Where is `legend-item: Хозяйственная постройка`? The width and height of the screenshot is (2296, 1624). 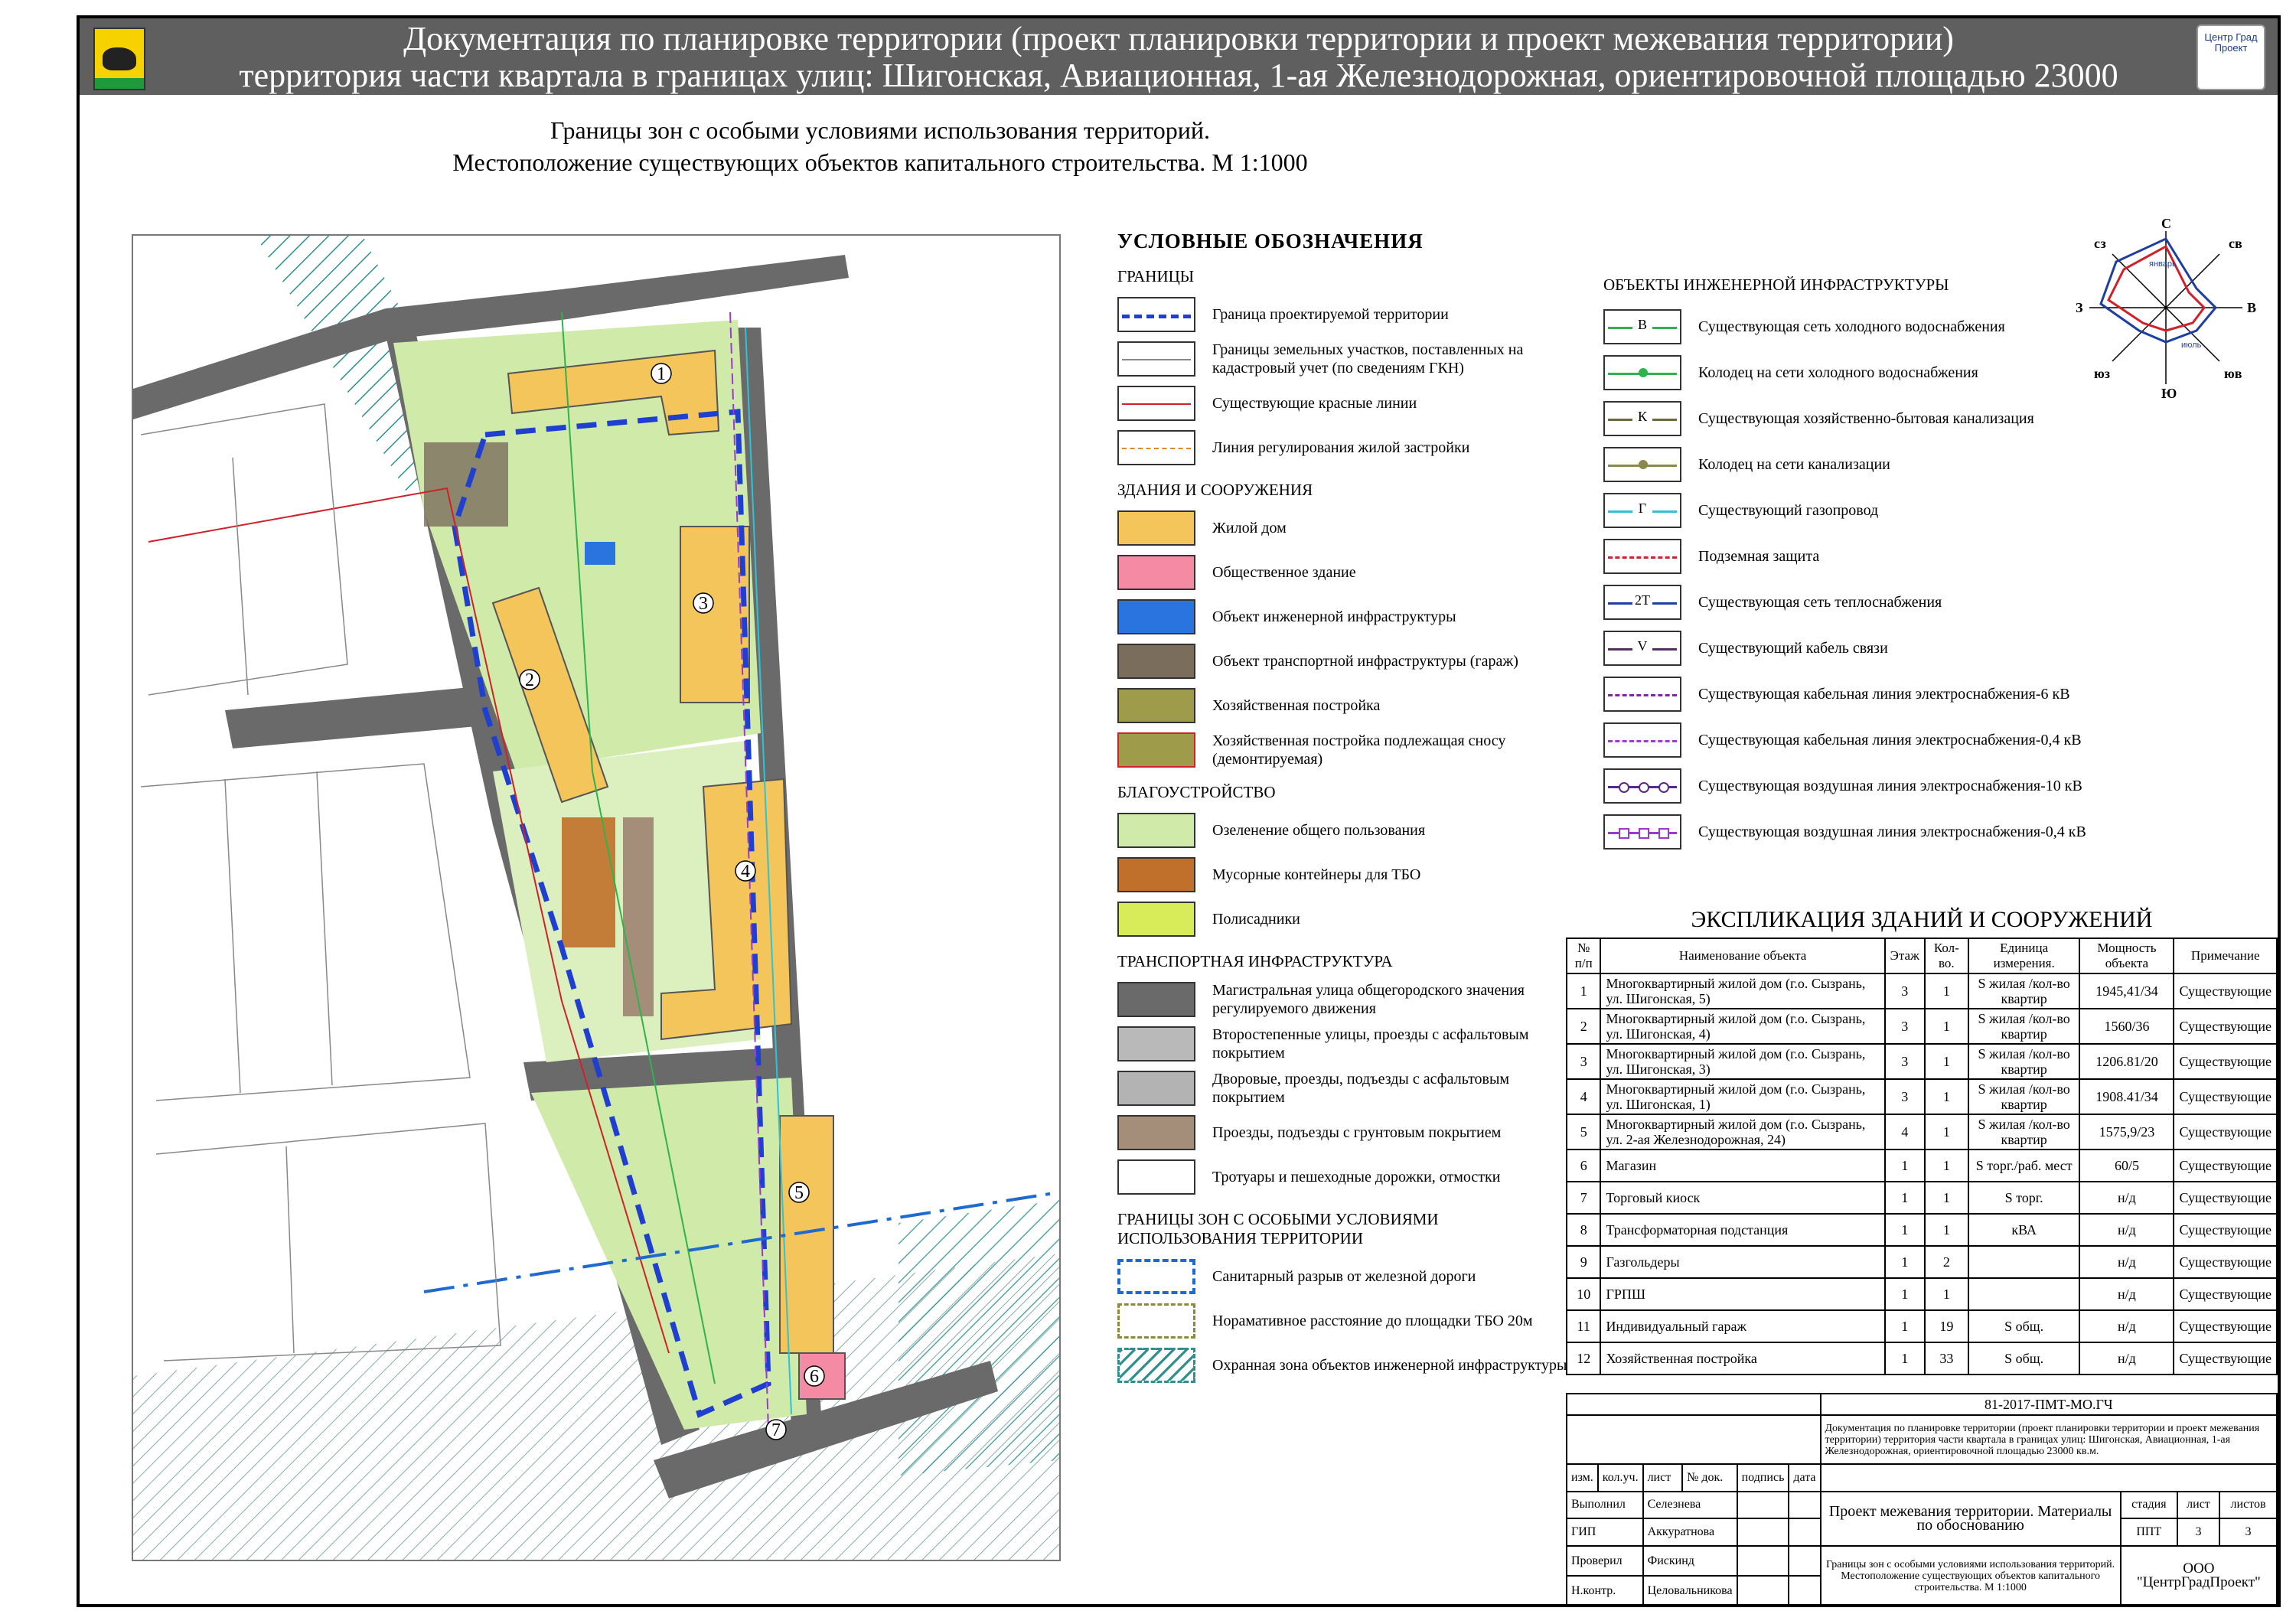
legend-item: Хозяйственная постройка is located at coordinates (1347, 705).